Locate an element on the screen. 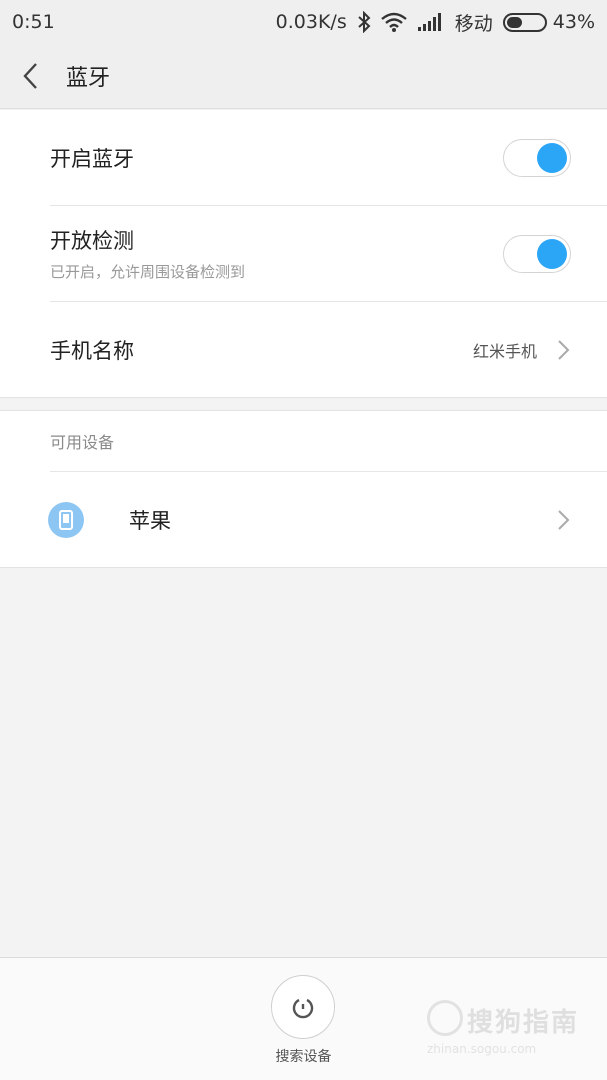 The image size is (607, 1080). signal-icon is located at coordinates (431, 22).